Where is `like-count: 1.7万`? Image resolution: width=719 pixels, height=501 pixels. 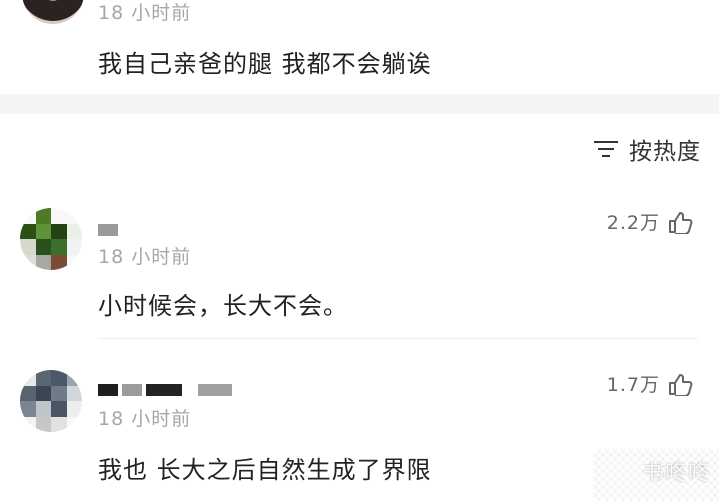 like-count: 1.7万 is located at coordinates (633, 385).